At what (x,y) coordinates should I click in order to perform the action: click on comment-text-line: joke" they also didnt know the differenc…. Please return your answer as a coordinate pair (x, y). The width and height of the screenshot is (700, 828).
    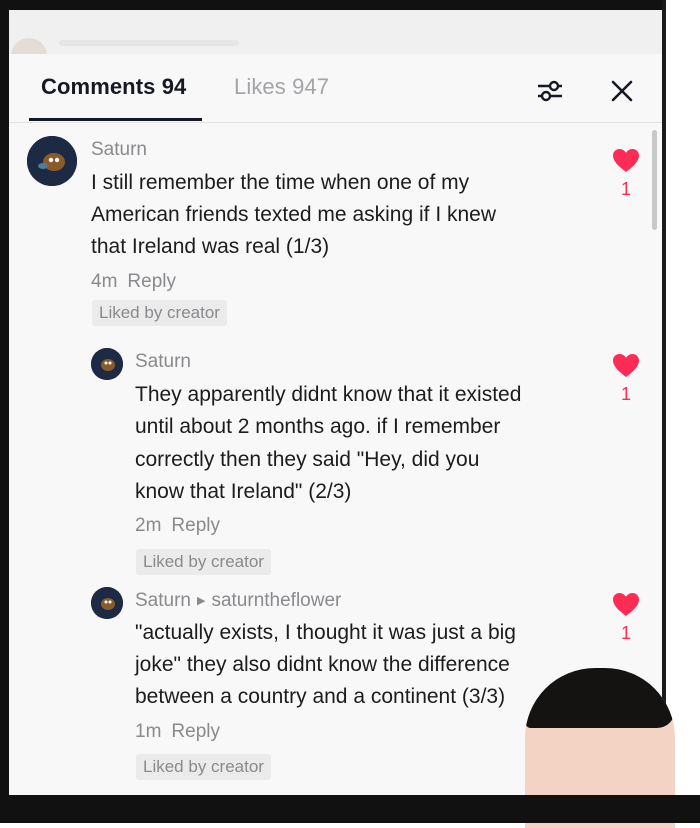
    Looking at the image, I should click on (322, 664).